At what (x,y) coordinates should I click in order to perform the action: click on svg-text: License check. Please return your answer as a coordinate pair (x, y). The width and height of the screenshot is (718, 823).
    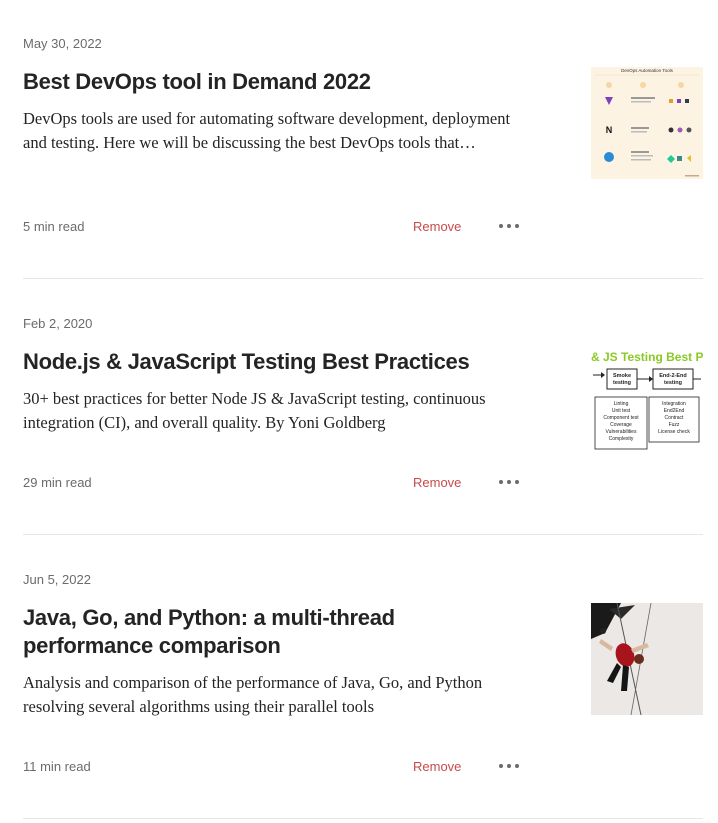
    Looking at the image, I should click on (674, 432).